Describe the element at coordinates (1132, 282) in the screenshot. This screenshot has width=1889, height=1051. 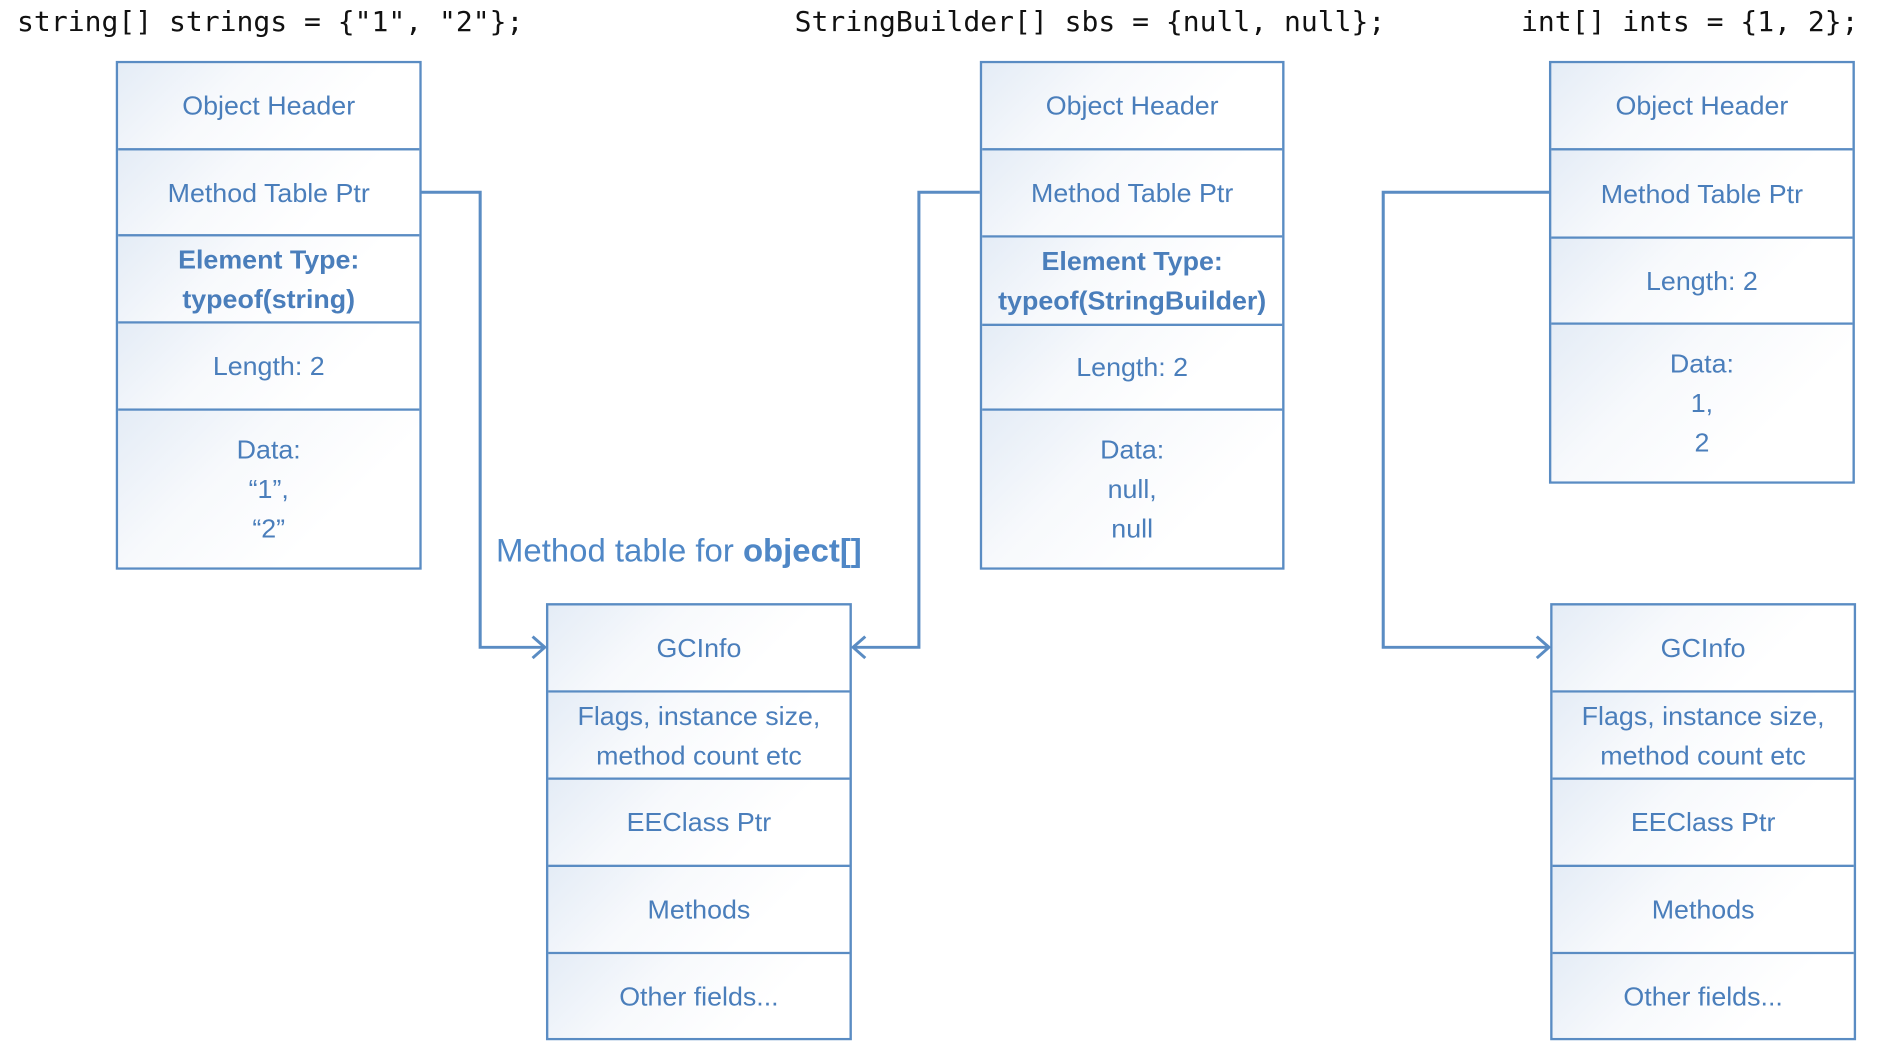
I see `field-row: Element Type: typeof(StringBuilder)` at that location.